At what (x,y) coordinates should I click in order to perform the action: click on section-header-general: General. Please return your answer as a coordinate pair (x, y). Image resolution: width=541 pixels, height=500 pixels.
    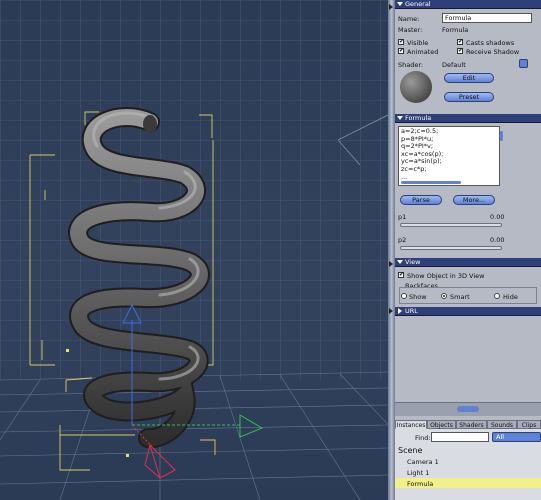
    Looking at the image, I should click on (468, 4).